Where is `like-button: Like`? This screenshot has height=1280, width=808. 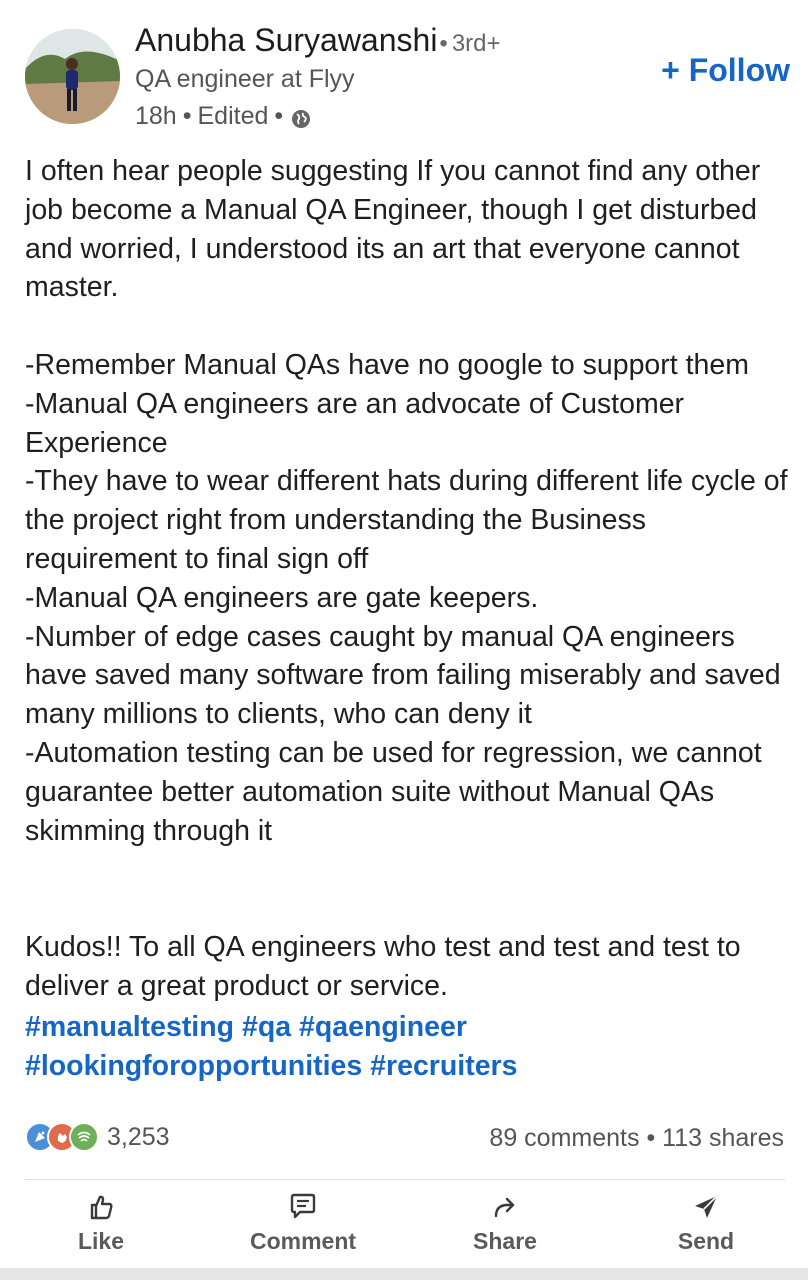 like-button: Like is located at coordinates (101, 1225).